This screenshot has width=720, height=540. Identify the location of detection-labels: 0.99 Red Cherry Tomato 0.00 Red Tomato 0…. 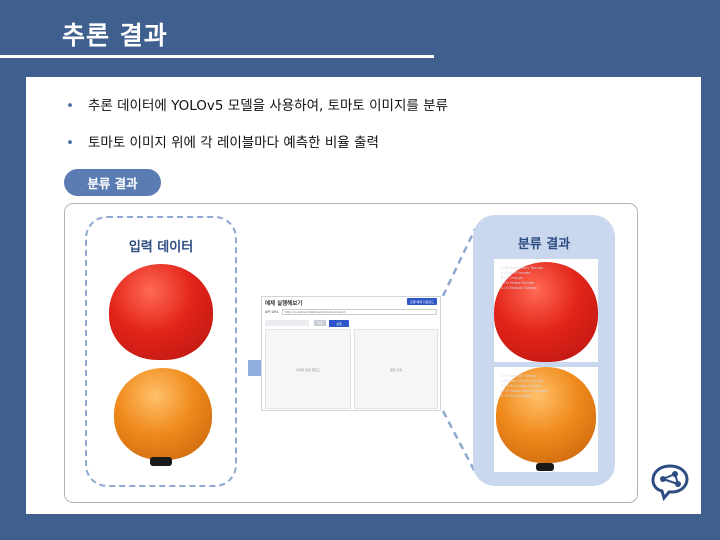
(522, 278).